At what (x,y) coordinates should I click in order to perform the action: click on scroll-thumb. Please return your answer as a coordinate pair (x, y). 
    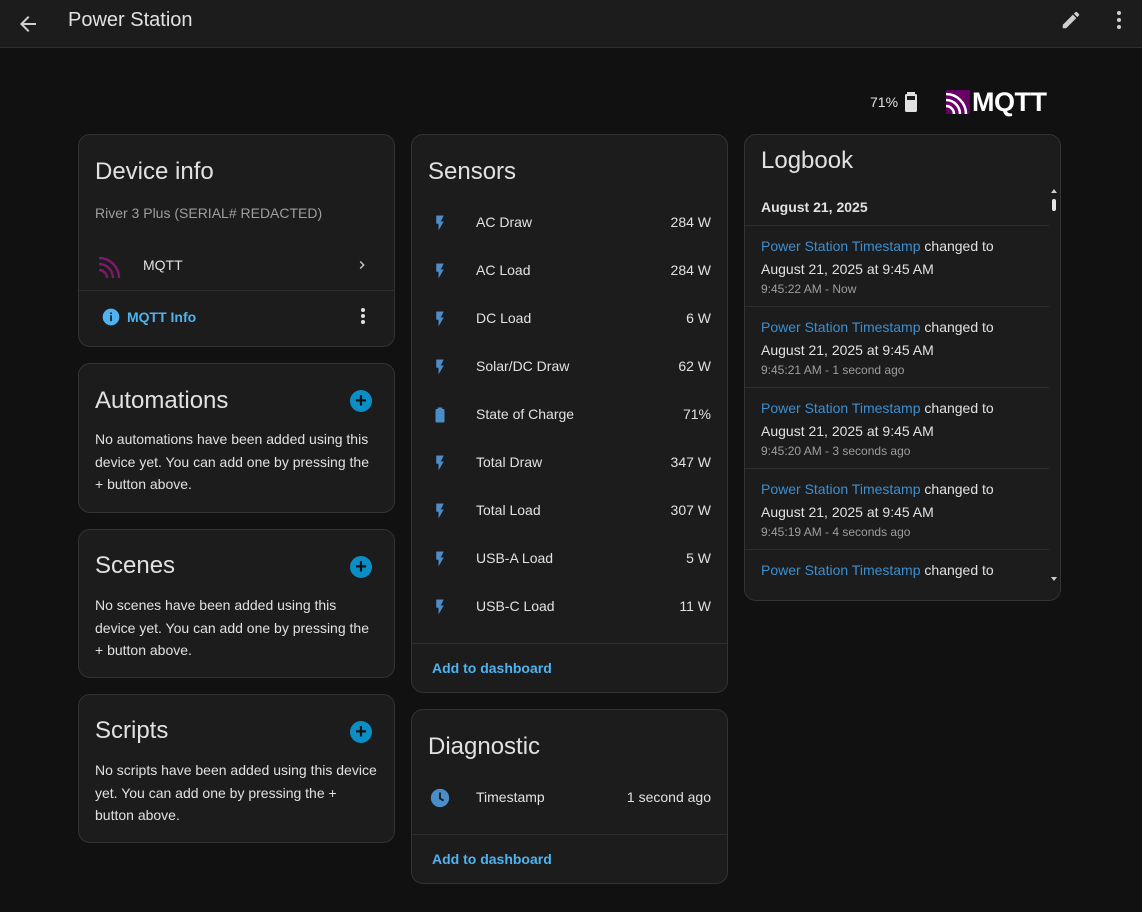
    Looking at the image, I should click on (1054, 205).